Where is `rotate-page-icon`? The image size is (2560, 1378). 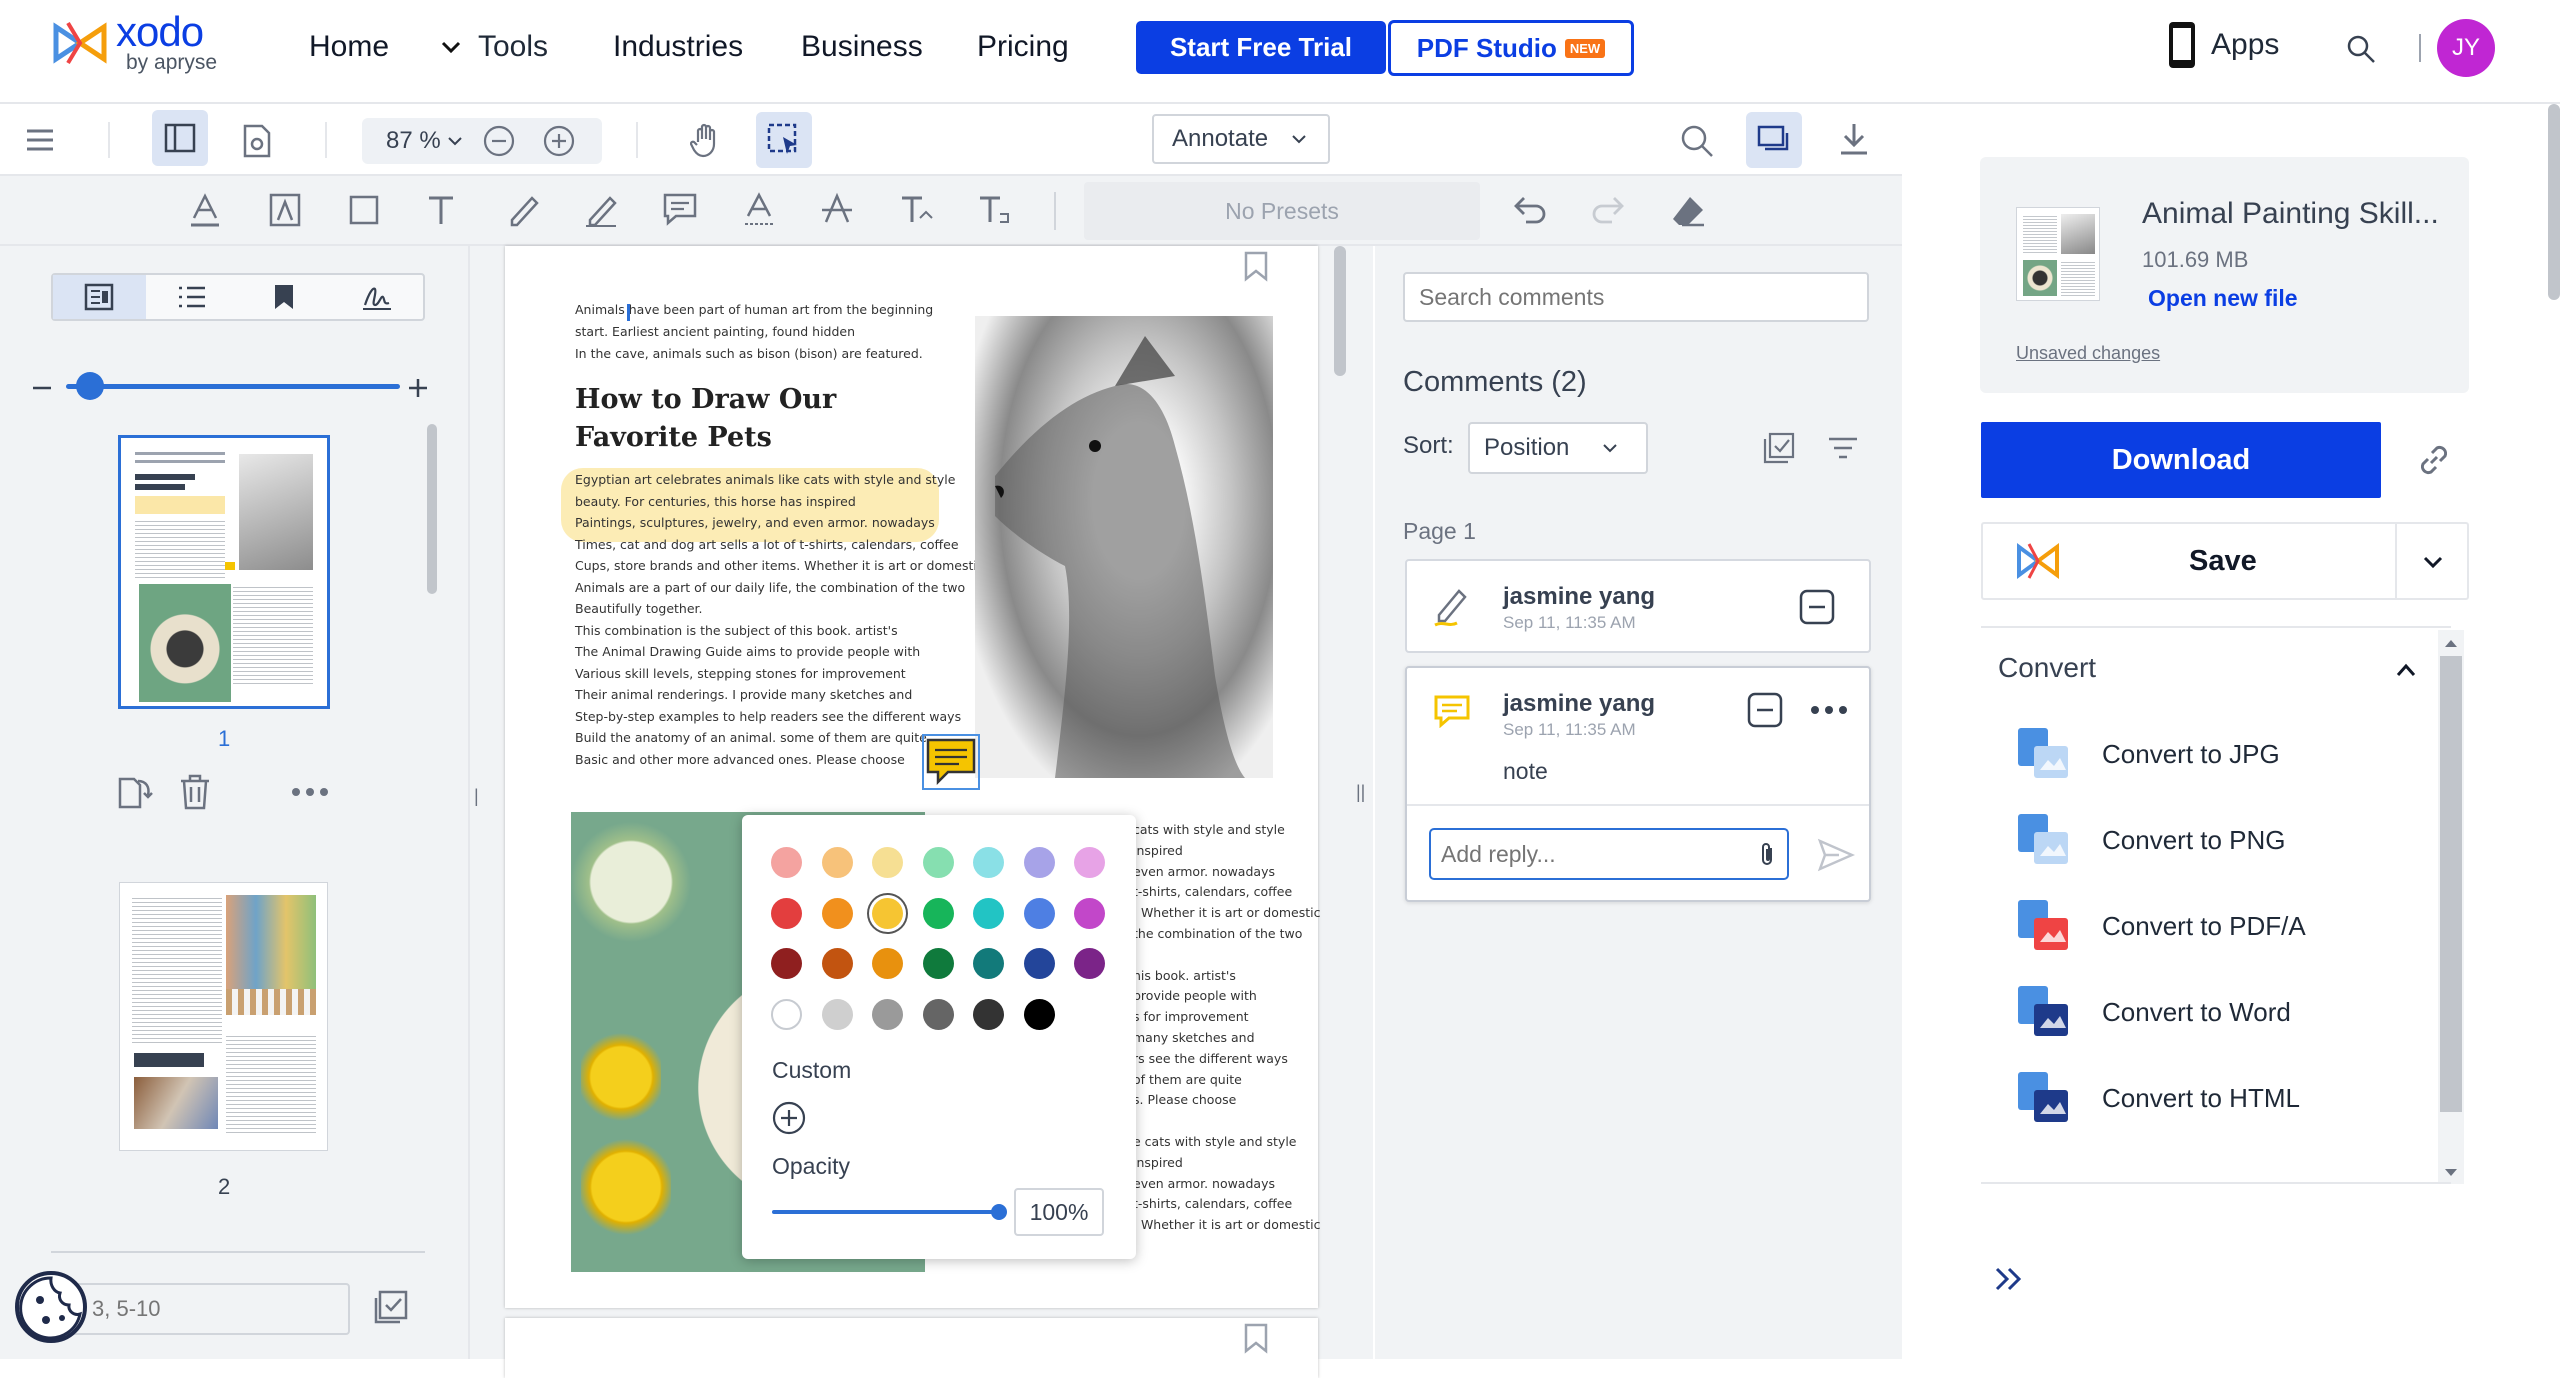
rotate-page-icon is located at coordinates (135, 792).